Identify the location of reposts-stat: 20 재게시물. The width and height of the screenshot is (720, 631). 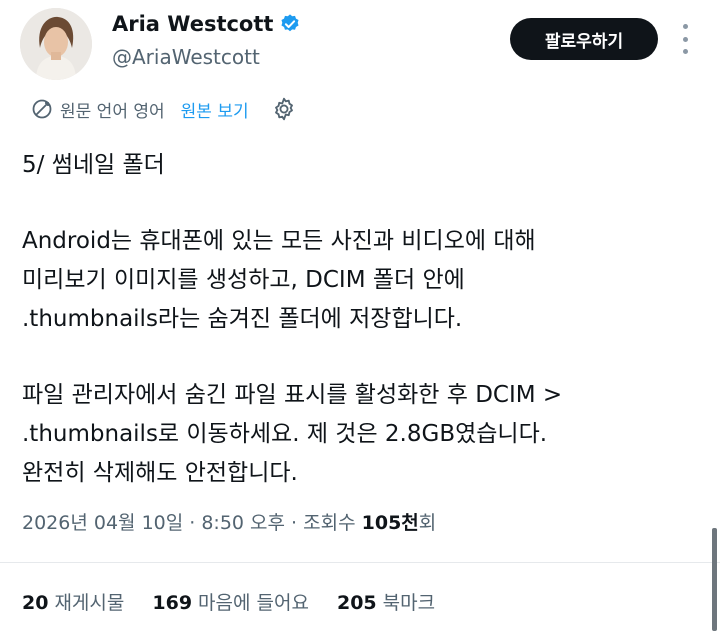
(73, 601).